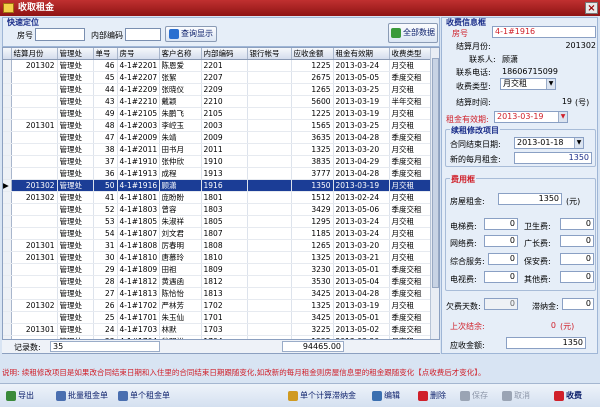 The height and width of the screenshot is (407, 600). I want to click on table-cell: 4-1#1801, so click(138, 197).